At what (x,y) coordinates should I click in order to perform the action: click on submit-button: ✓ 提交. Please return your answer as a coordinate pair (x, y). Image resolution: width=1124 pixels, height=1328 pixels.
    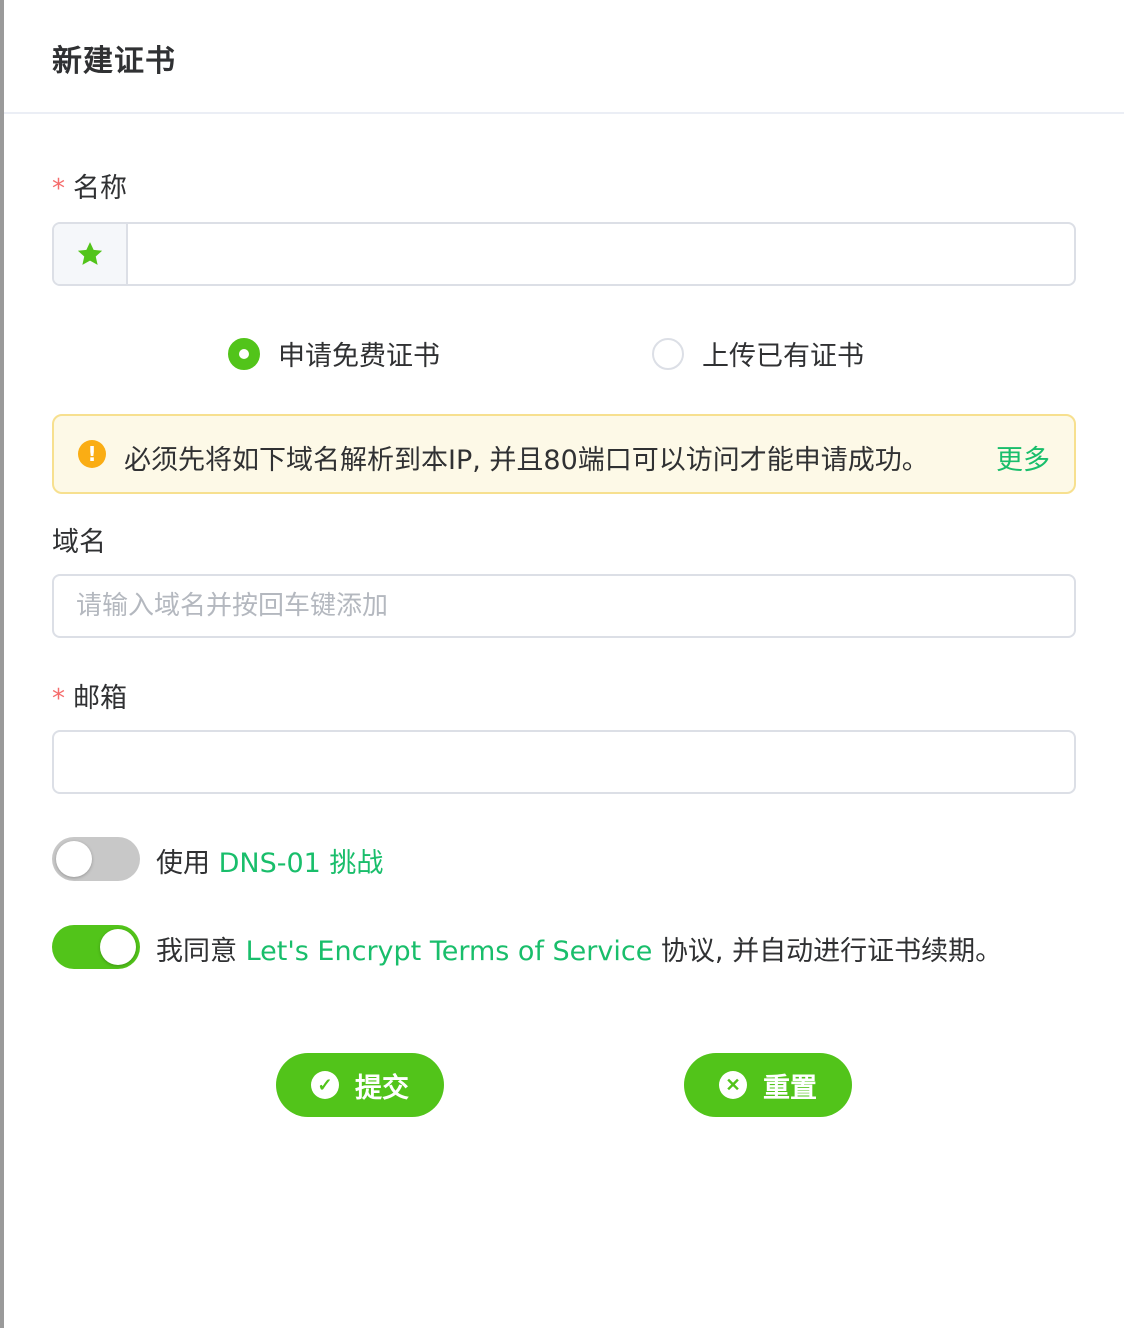
    Looking at the image, I should click on (360, 1085).